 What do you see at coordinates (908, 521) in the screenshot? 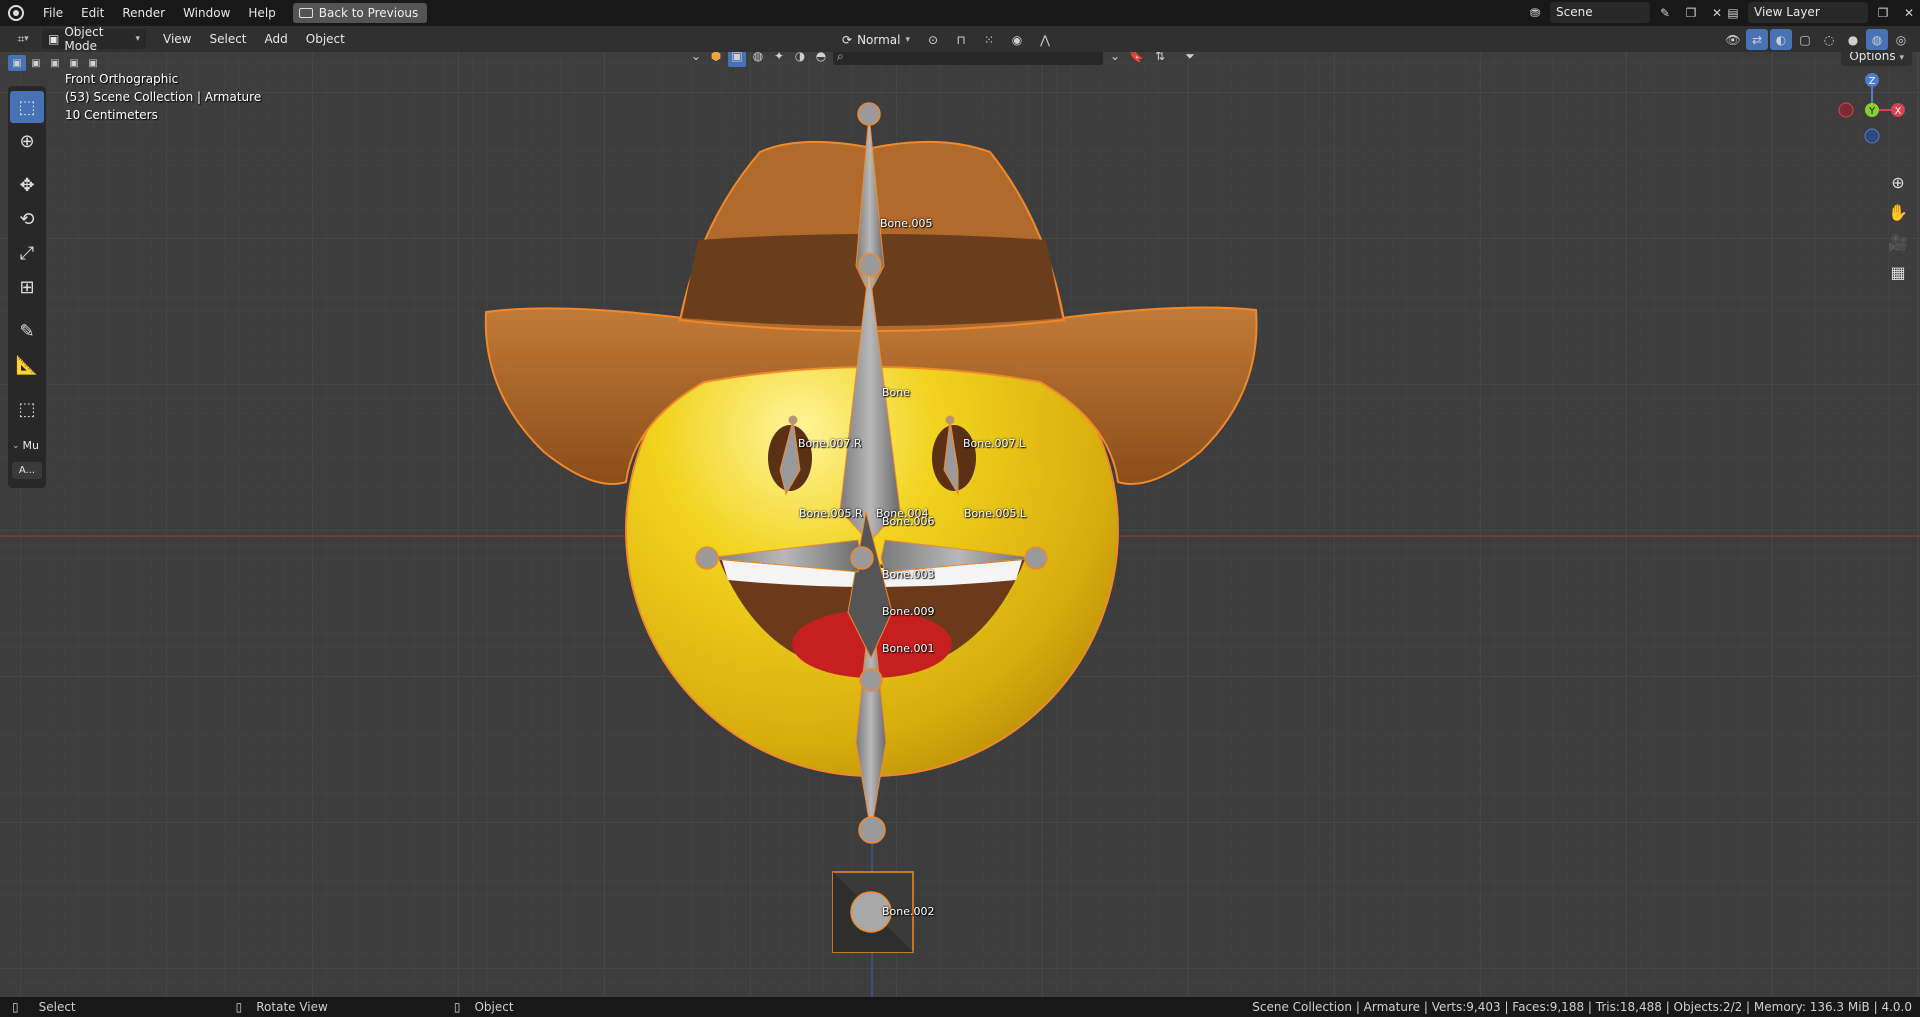
I see `label-bone-006: Bone.006` at bounding box center [908, 521].